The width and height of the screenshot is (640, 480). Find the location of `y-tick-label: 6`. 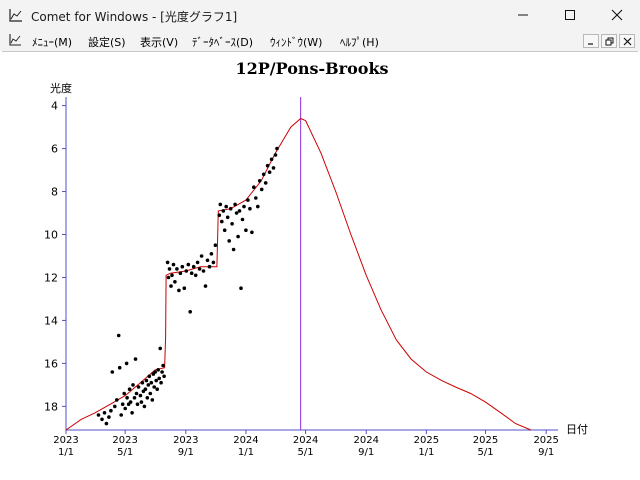

y-tick-label: 6 is located at coordinates (54, 149).